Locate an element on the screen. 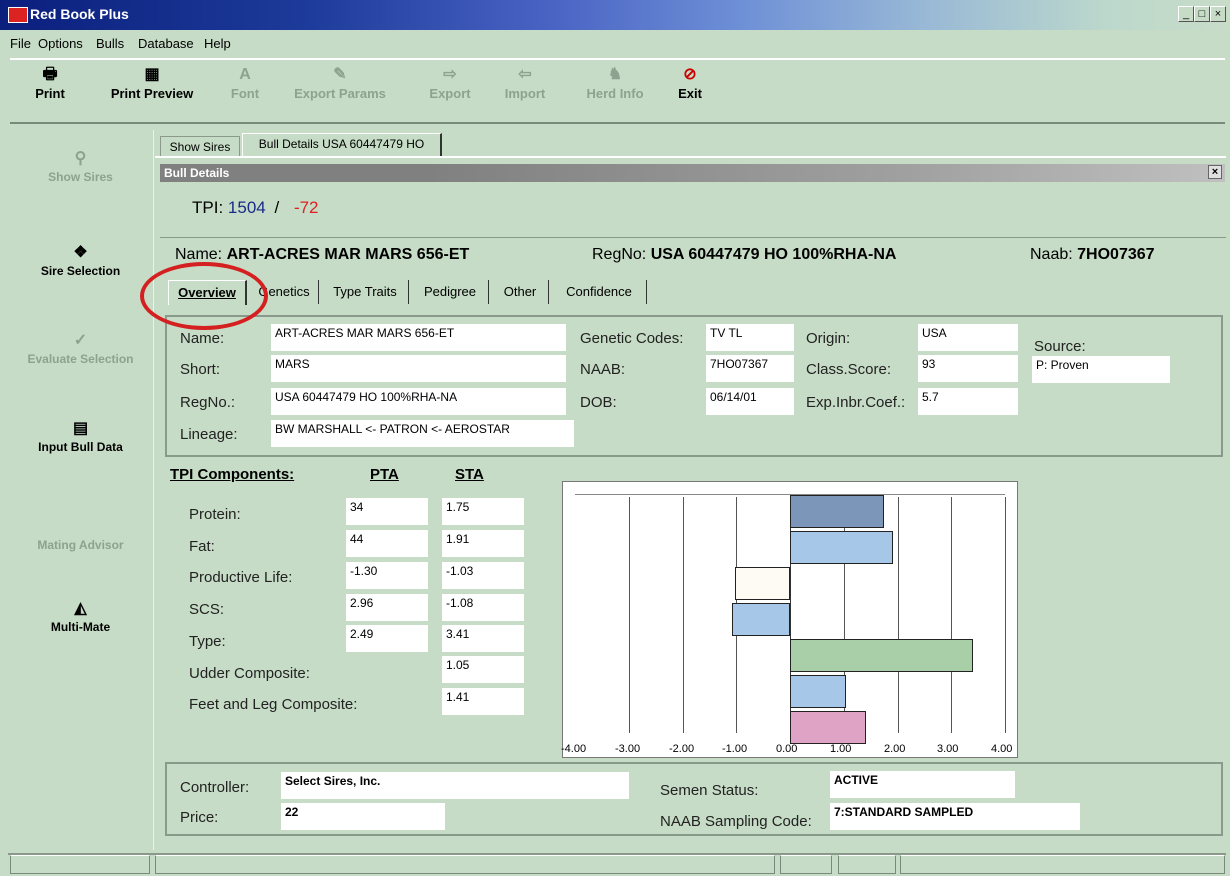 This screenshot has width=1230, height=876. print-preview-button: ▦ Print Preview is located at coordinates (152, 82).